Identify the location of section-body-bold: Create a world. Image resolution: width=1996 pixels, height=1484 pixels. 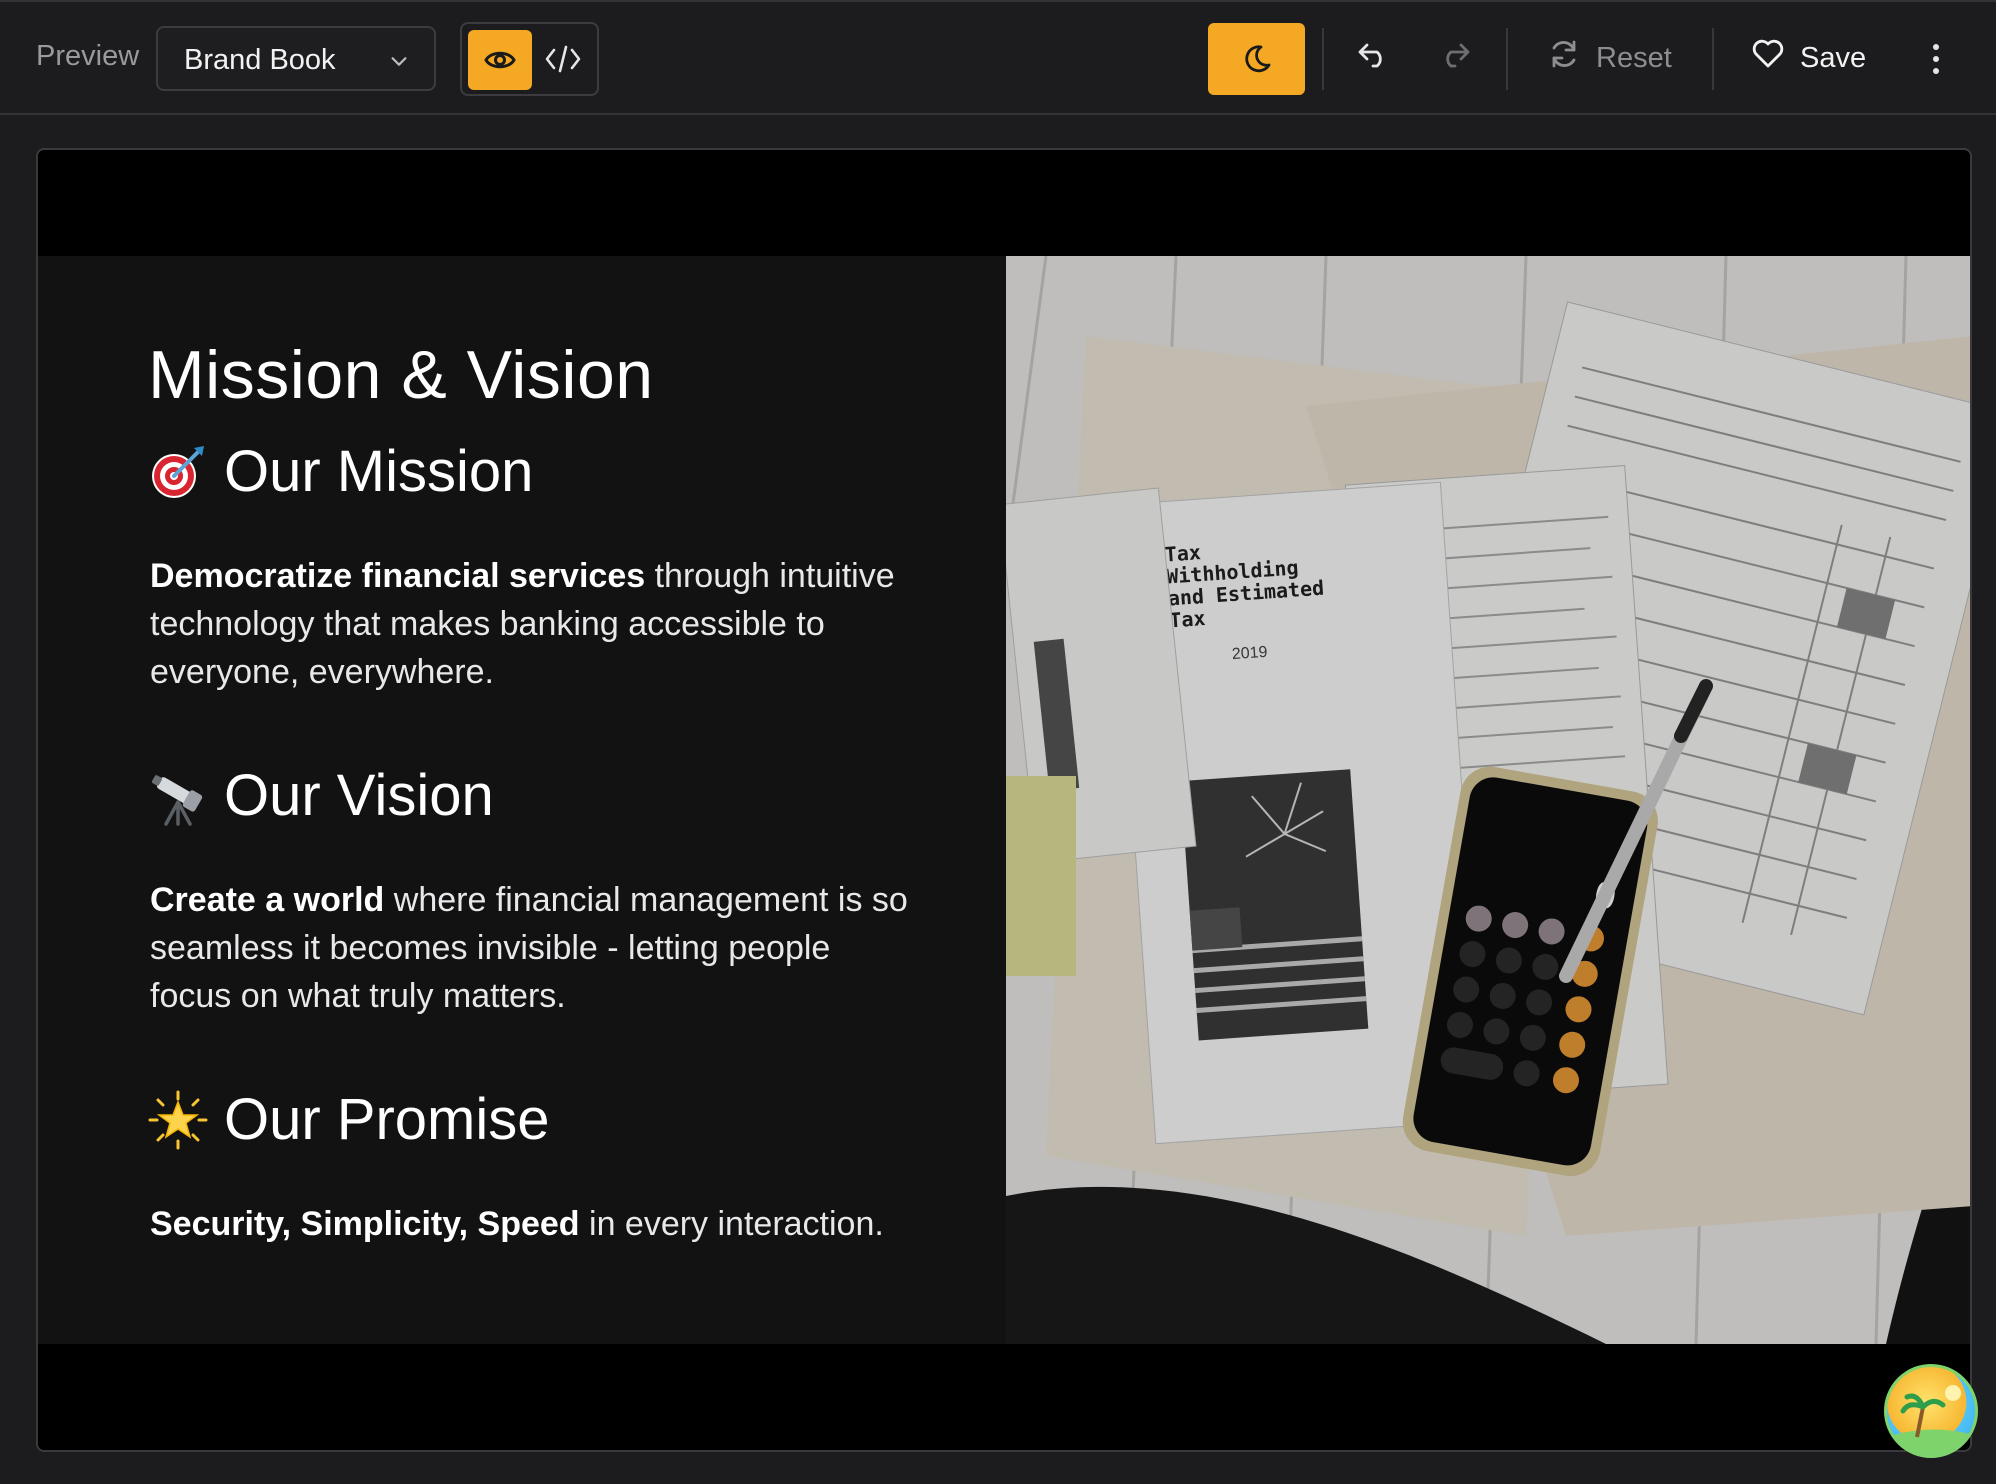
(267, 900).